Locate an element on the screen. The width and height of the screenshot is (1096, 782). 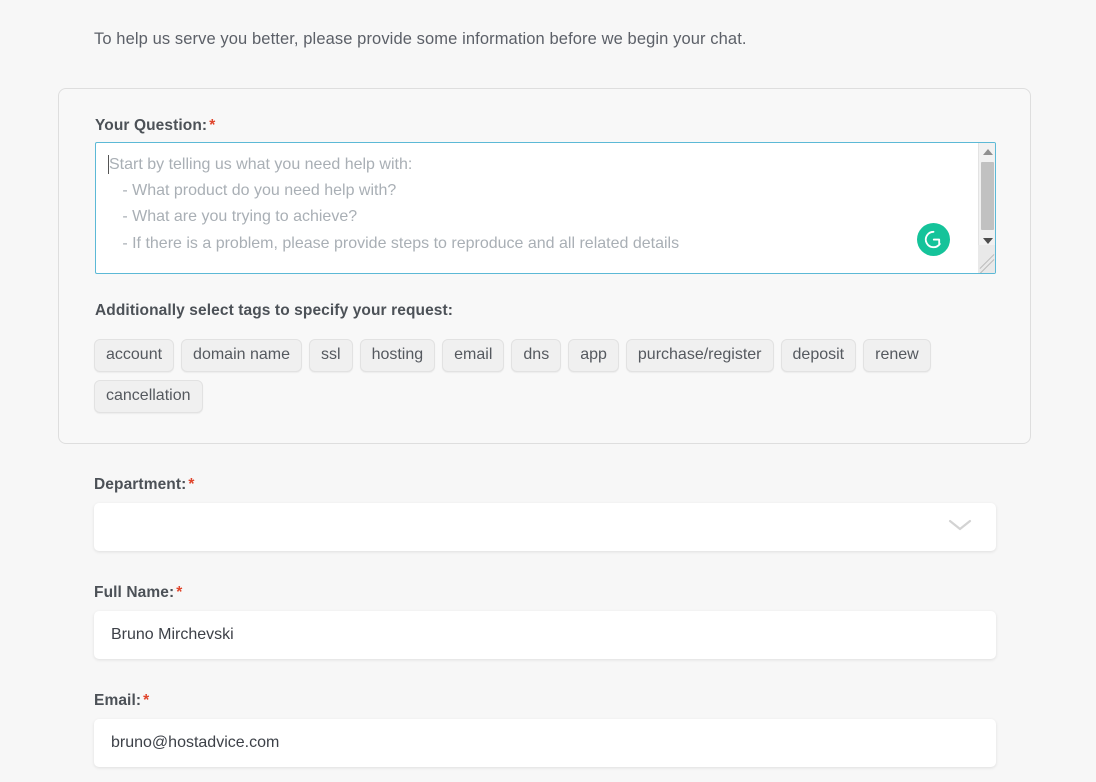
tag-cancellation: cancellation is located at coordinates (148, 396).